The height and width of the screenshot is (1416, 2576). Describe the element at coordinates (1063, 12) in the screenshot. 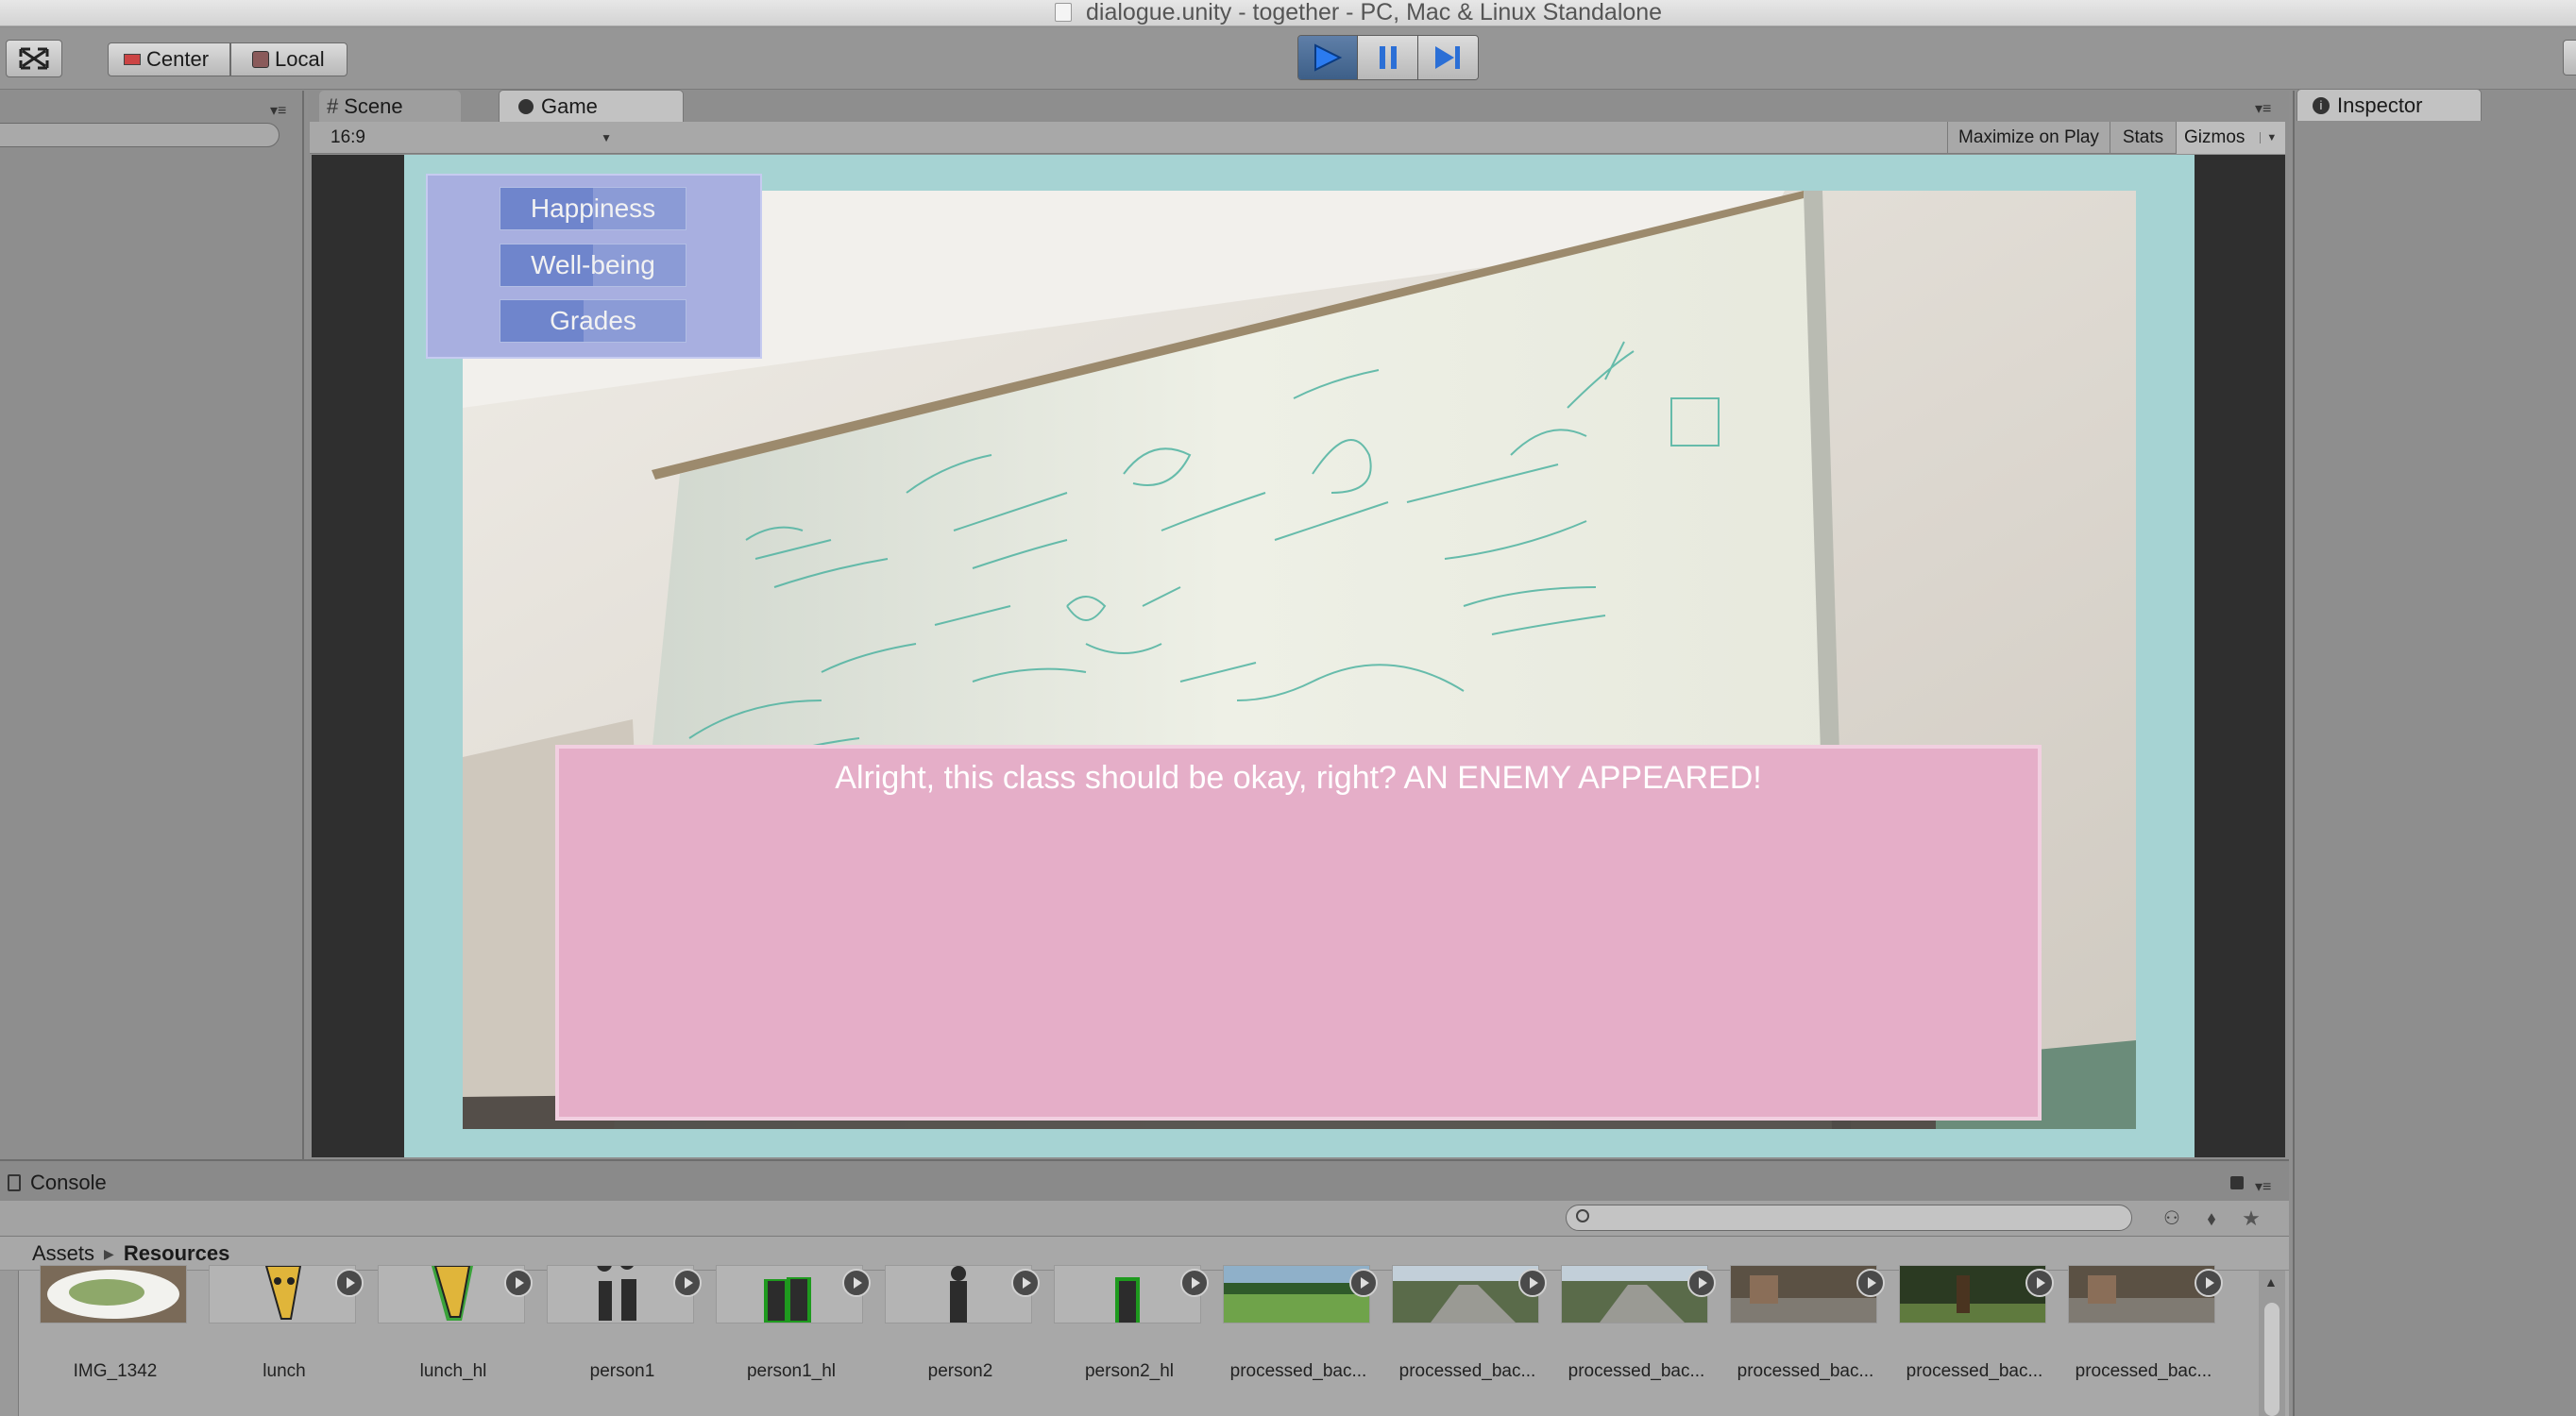

I see `unity-document-icon` at that location.